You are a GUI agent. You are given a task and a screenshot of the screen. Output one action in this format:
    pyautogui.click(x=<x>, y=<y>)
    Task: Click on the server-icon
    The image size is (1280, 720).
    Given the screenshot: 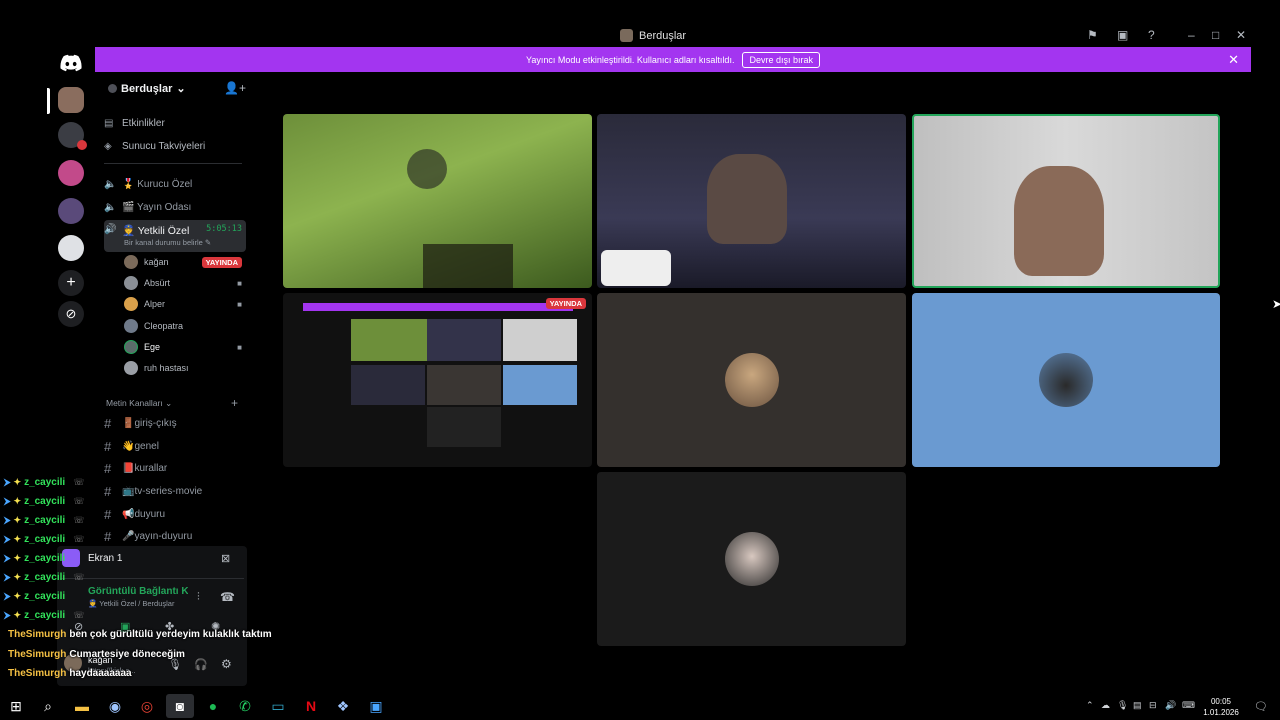 What is the action you would take?
    pyautogui.click(x=626, y=35)
    